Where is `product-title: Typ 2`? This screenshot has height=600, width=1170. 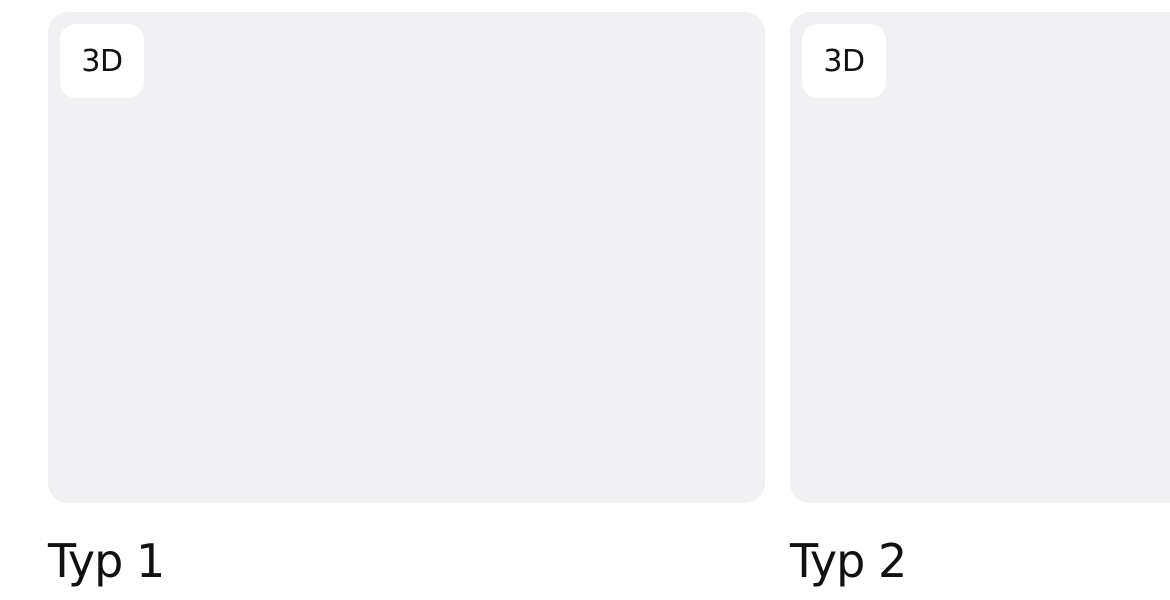 product-title: Typ 2 is located at coordinates (980, 561).